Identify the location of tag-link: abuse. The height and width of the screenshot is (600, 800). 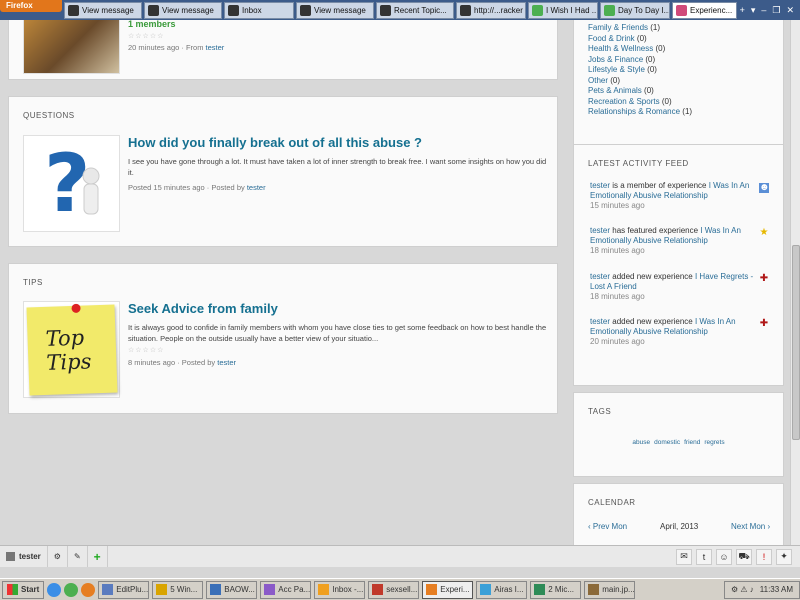
(641, 442).